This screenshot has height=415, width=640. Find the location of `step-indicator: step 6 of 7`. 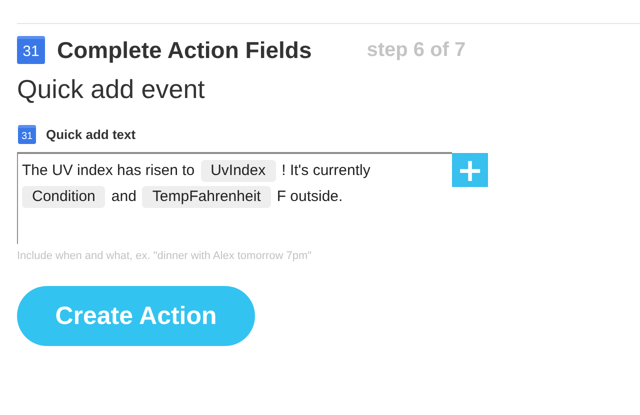

step-indicator: step 6 of 7 is located at coordinates (416, 50).